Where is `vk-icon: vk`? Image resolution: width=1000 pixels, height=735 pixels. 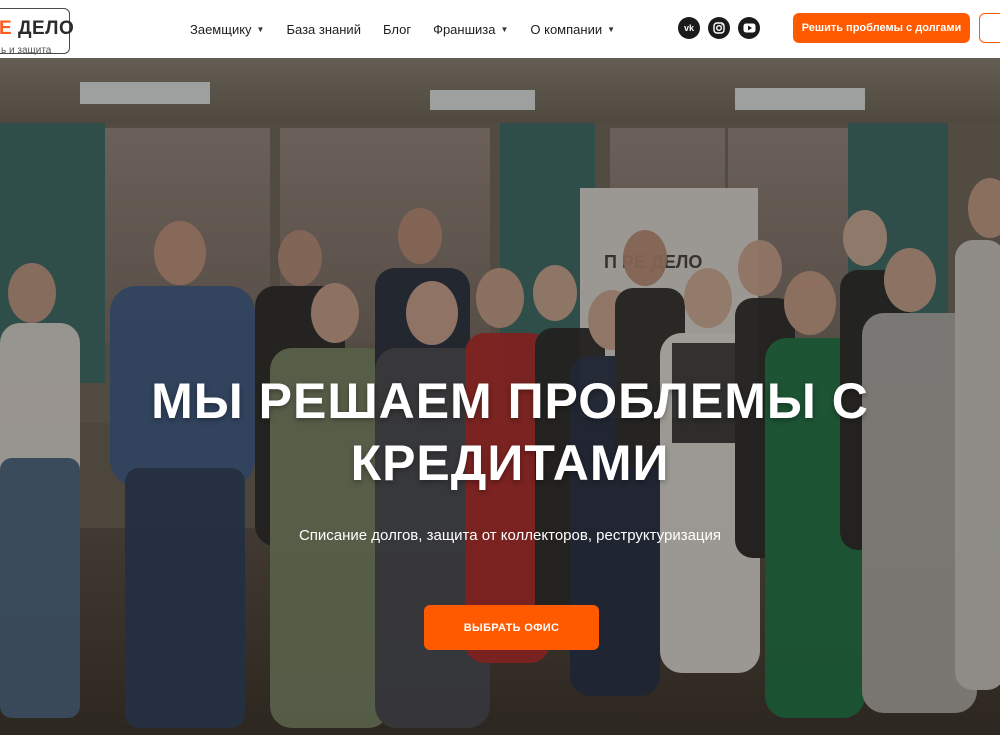
vk-icon: vk is located at coordinates (689, 28).